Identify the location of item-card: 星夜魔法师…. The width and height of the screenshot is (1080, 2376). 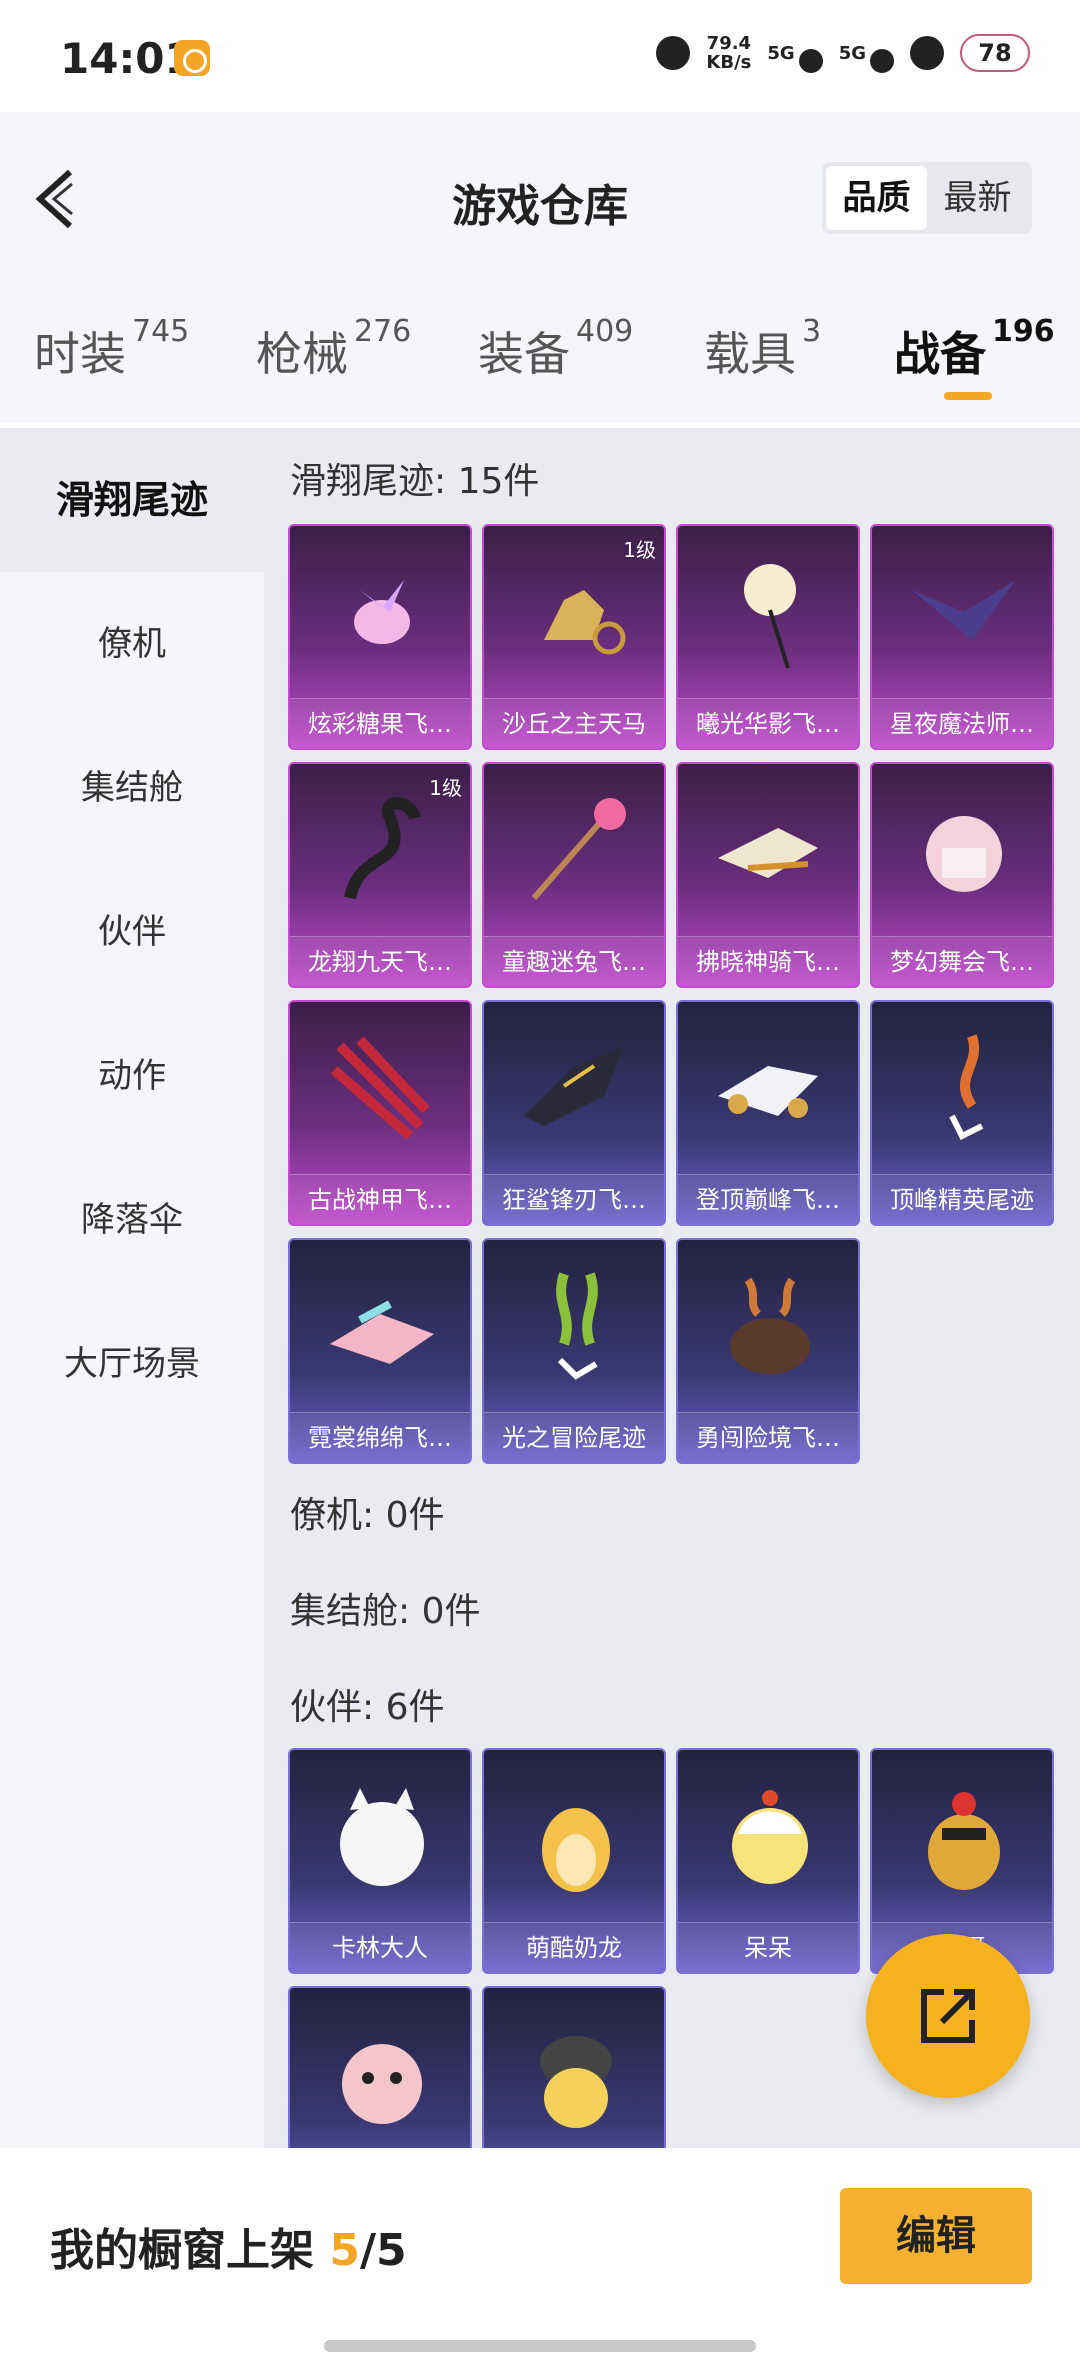
(962, 637).